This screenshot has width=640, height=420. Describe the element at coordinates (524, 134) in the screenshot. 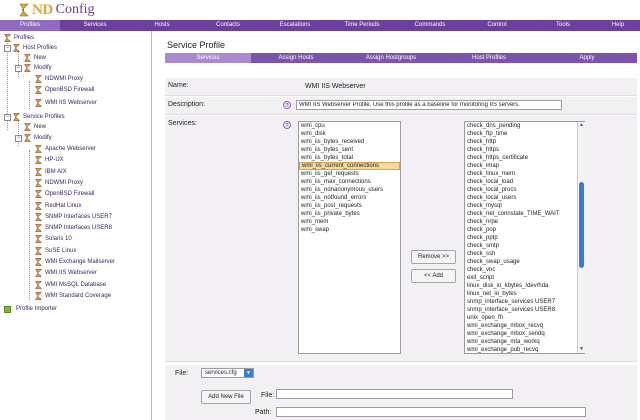

I see `list-option: check_ftp_time` at that location.